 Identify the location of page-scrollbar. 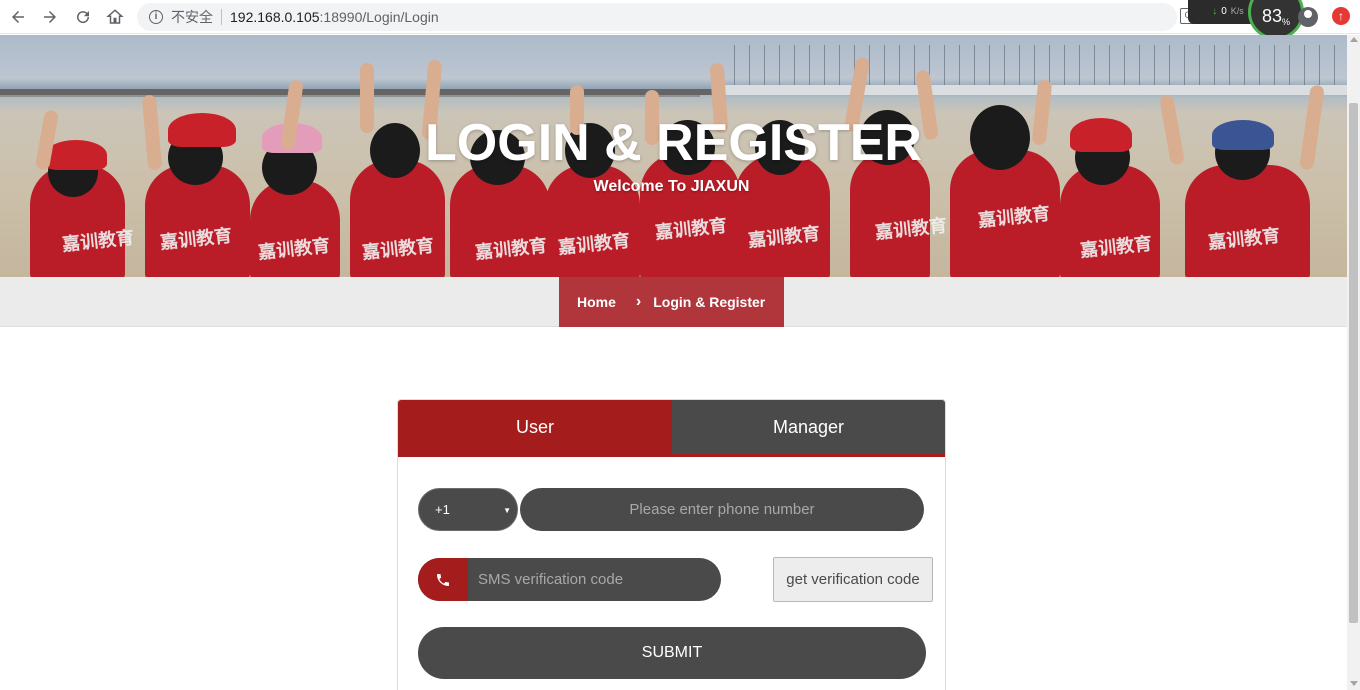
(1353, 362).